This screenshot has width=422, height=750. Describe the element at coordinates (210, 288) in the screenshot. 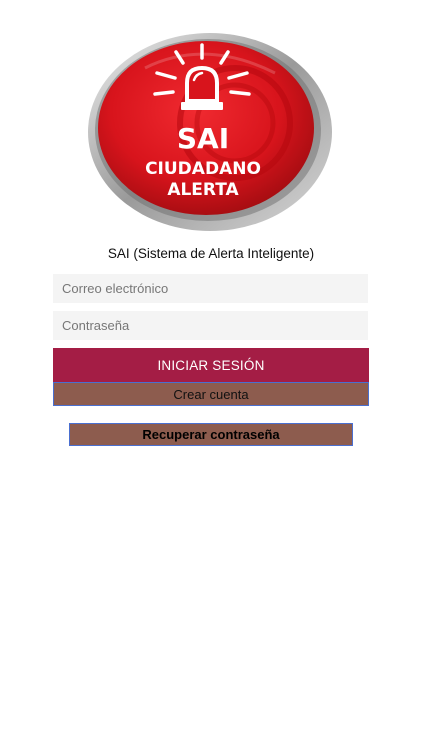

I see `email-field` at that location.